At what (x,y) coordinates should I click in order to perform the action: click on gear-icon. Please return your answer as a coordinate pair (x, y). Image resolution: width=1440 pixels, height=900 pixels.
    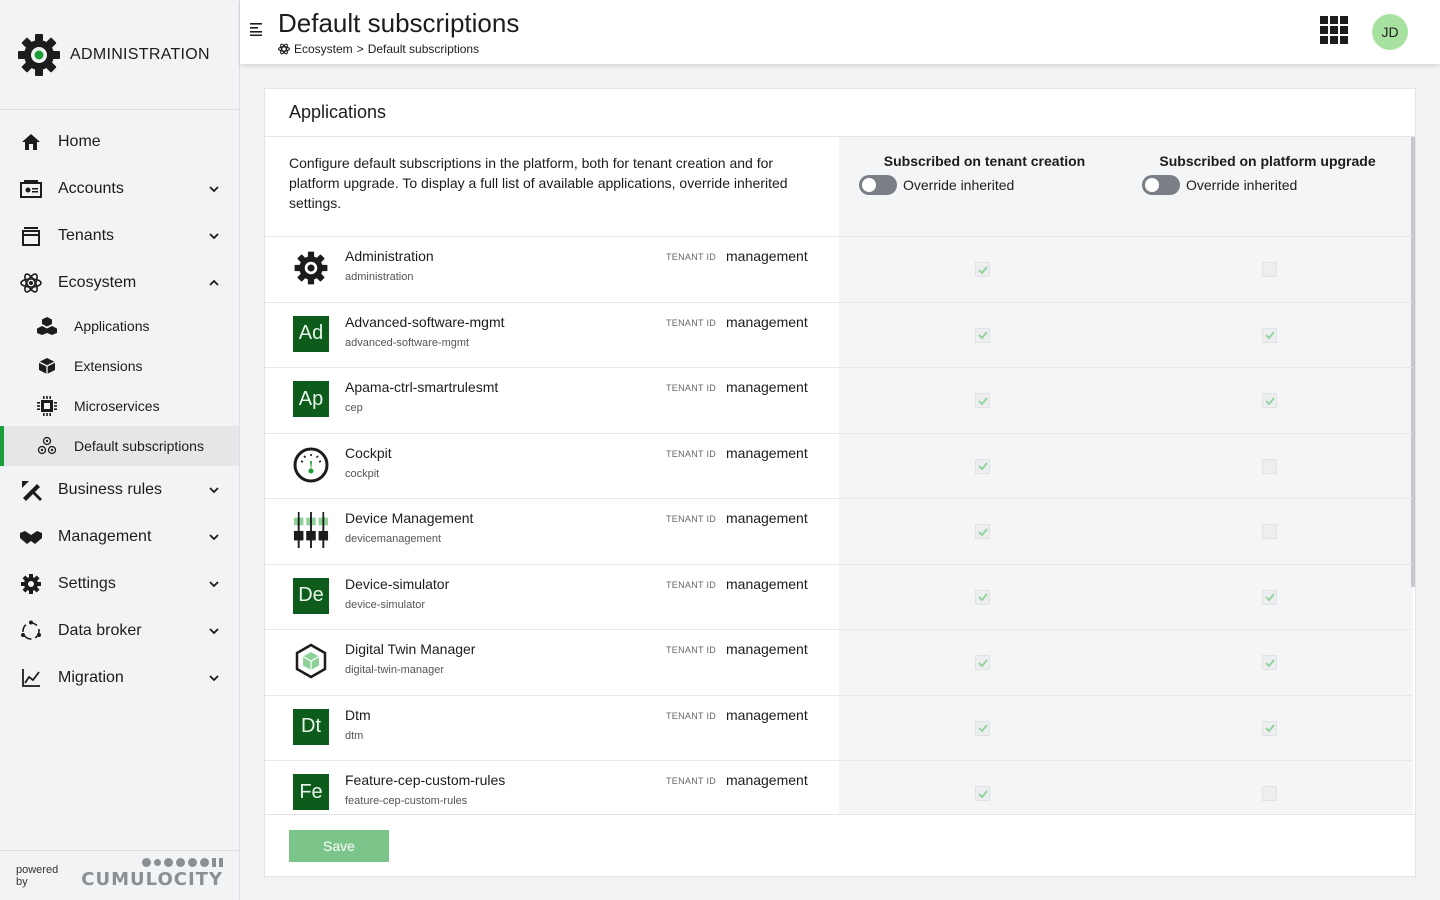
    Looking at the image, I should click on (311, 268).